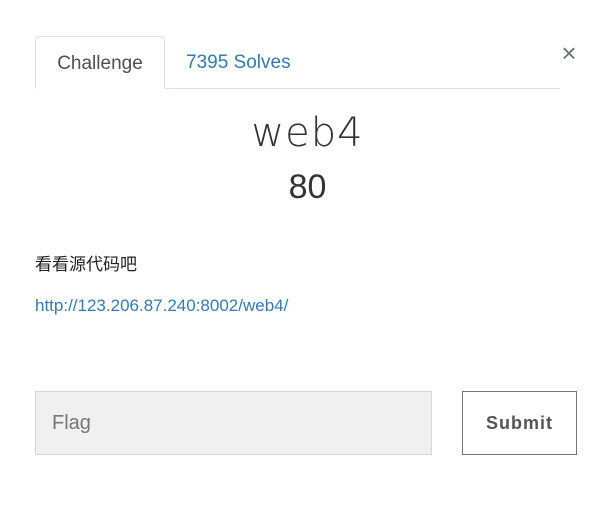 Image resolution: width=615 pixels, height=512 pixels. Describe the element at coordinates (86, 265) in the screenshot. I see `challenge-description: 看看源代码吧` at that location.